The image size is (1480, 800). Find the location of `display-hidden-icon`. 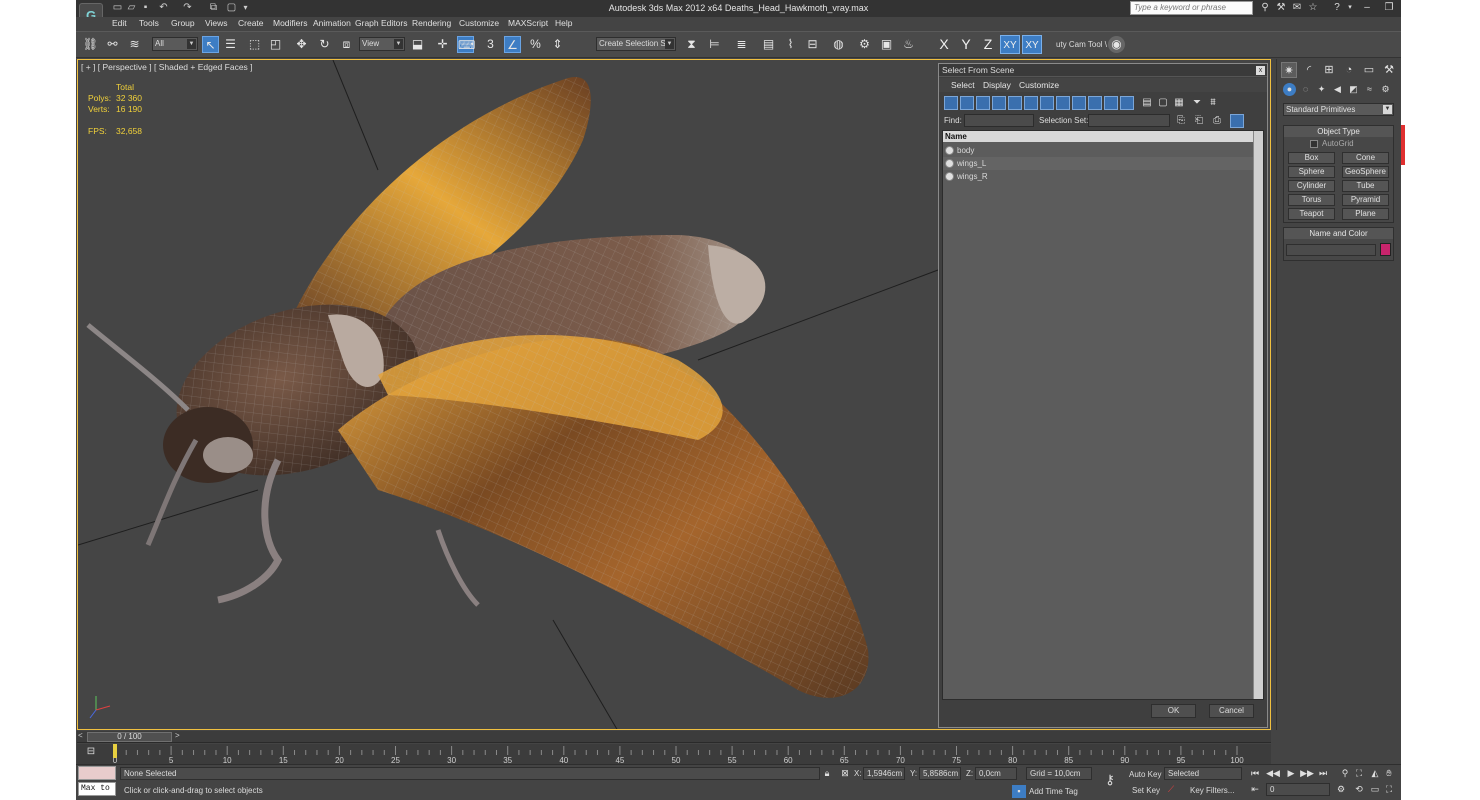

display-hidden-icon is located at coordinates (1127, 103).